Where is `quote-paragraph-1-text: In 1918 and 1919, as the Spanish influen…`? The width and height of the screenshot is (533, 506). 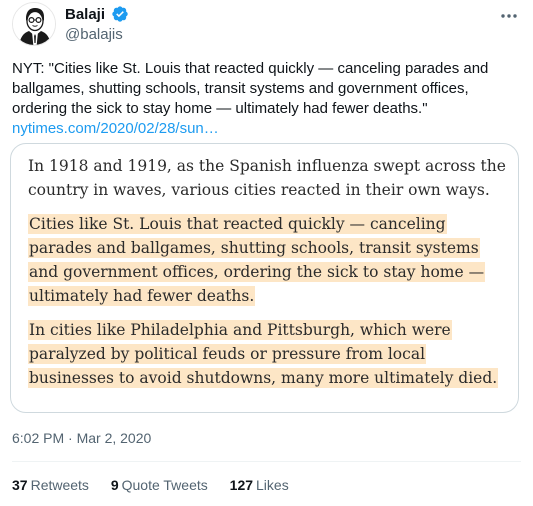
quote-paragraph-1-text: In 1918 and 1919, as the Spanish influen… is located at coordinates (267, 178).